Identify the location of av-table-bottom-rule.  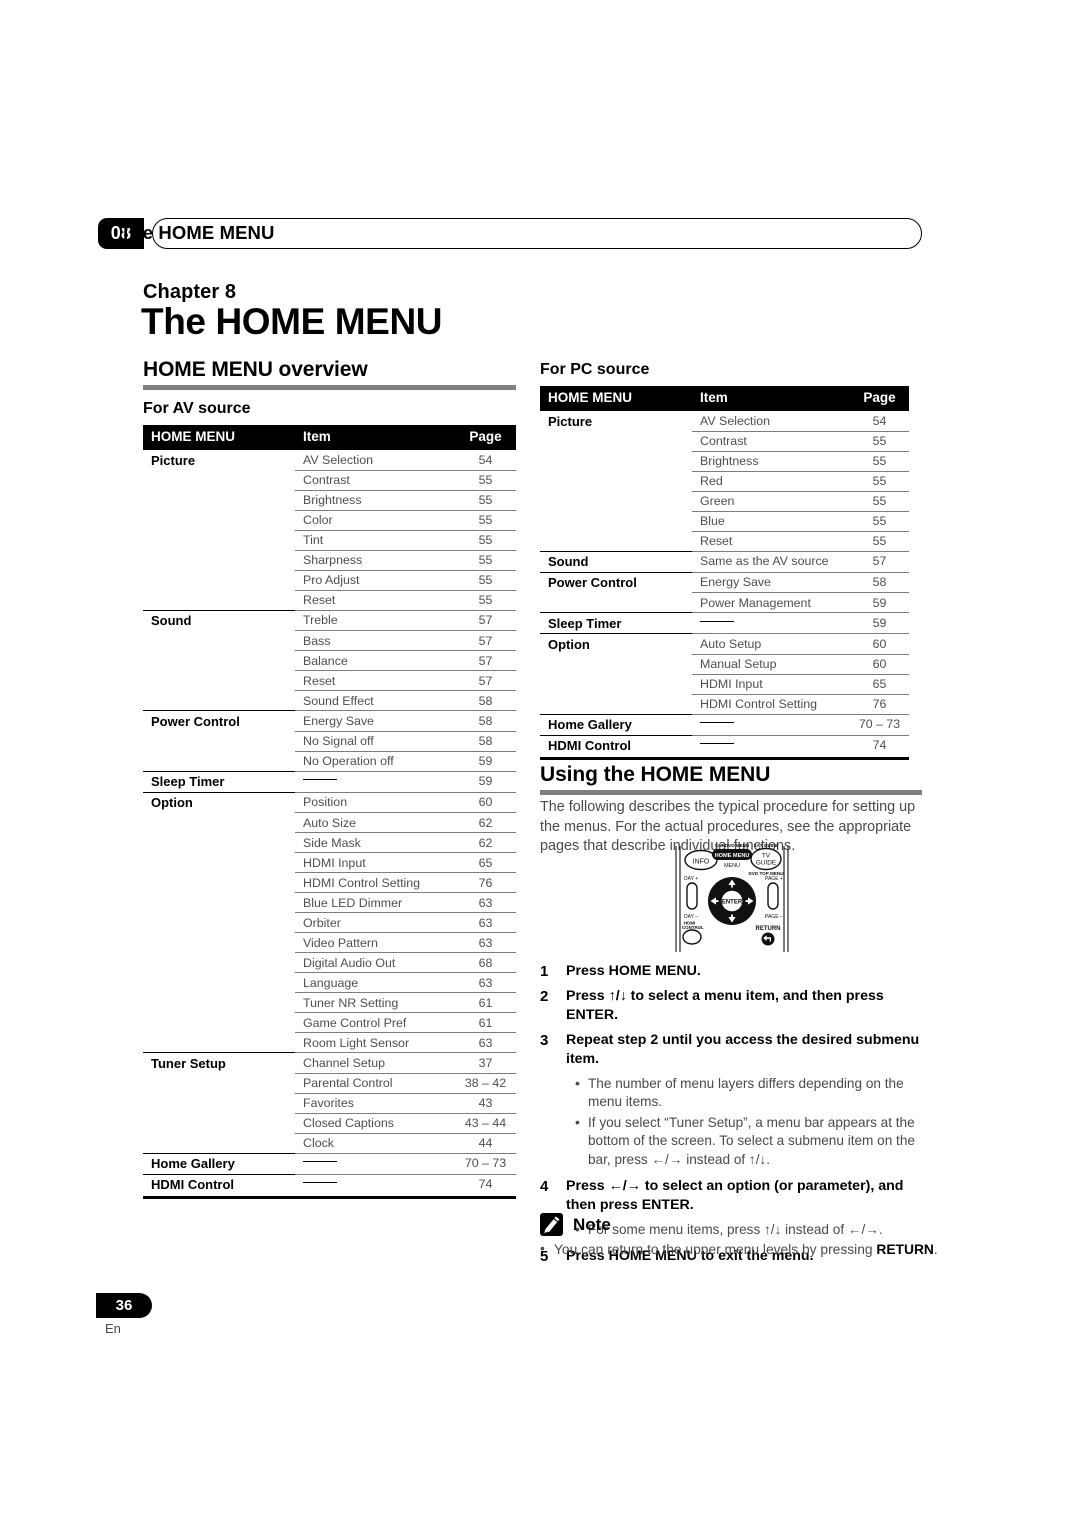
(329, 1198).